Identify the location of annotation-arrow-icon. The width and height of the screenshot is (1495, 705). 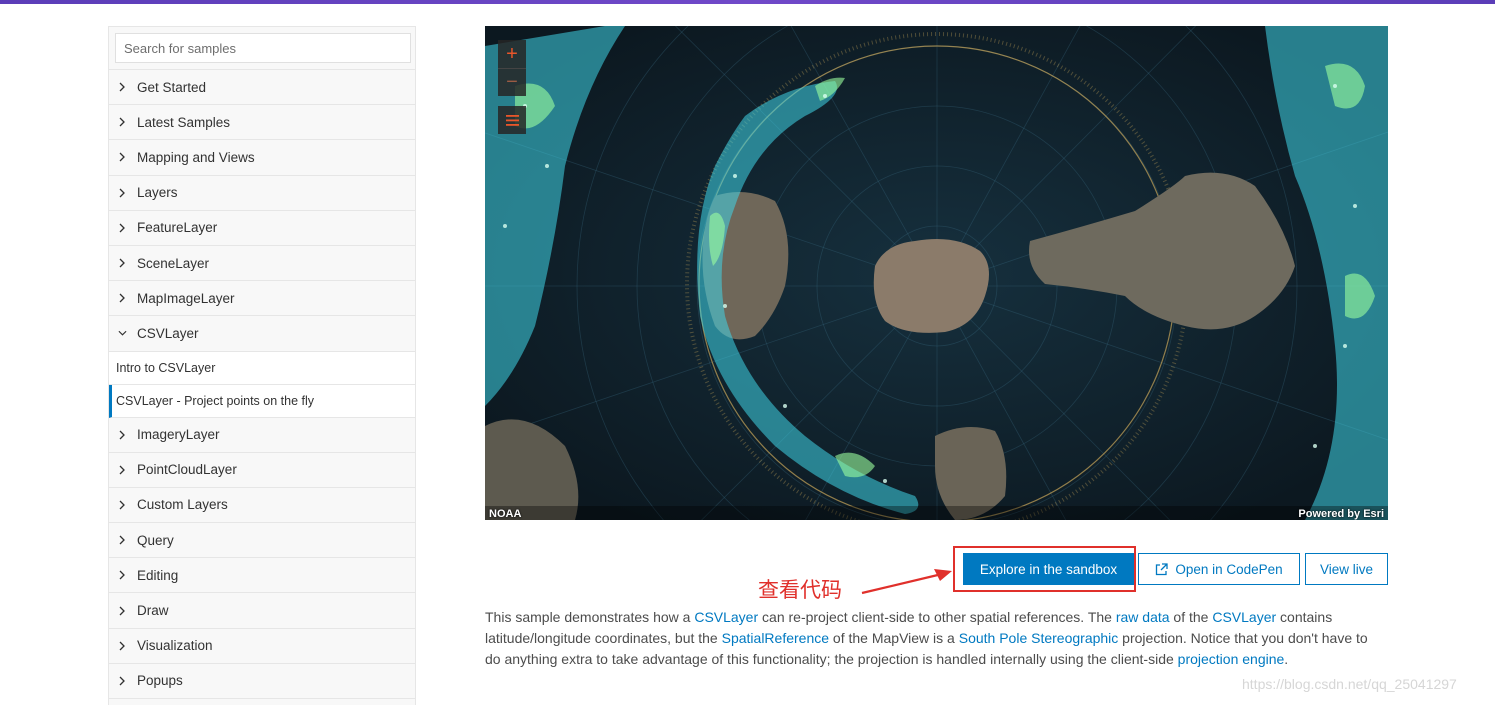
(906, 582).